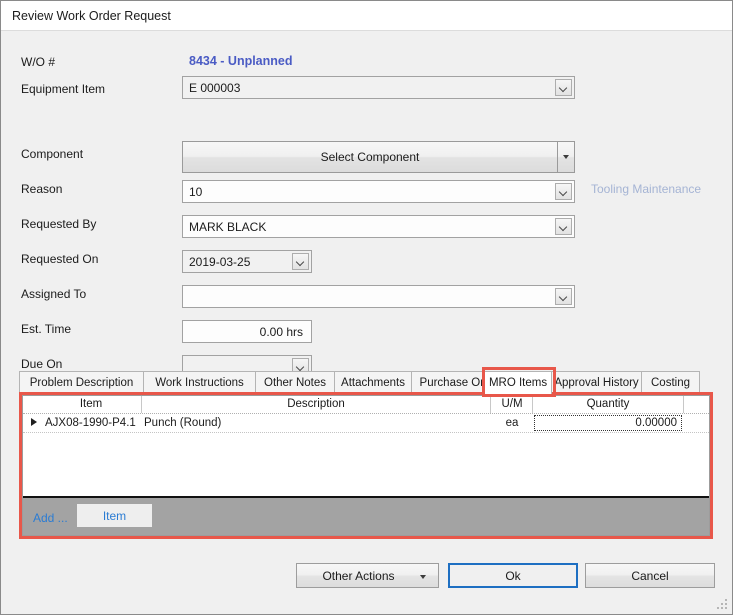 The height and width of the screenshot is (615, 733). I want to click on tab-other-notes: Other Notes, so click(295, 382).